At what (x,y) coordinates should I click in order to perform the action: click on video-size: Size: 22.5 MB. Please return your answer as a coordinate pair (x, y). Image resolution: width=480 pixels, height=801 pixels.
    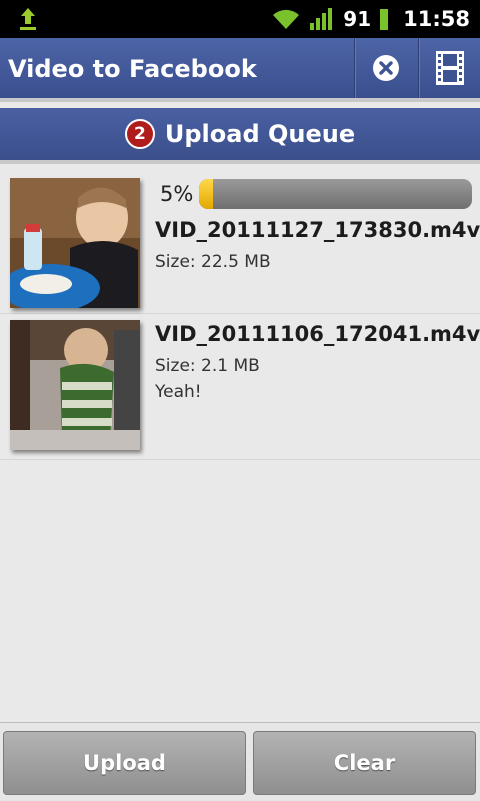
    Looking at the image, I should click on (213, 262).